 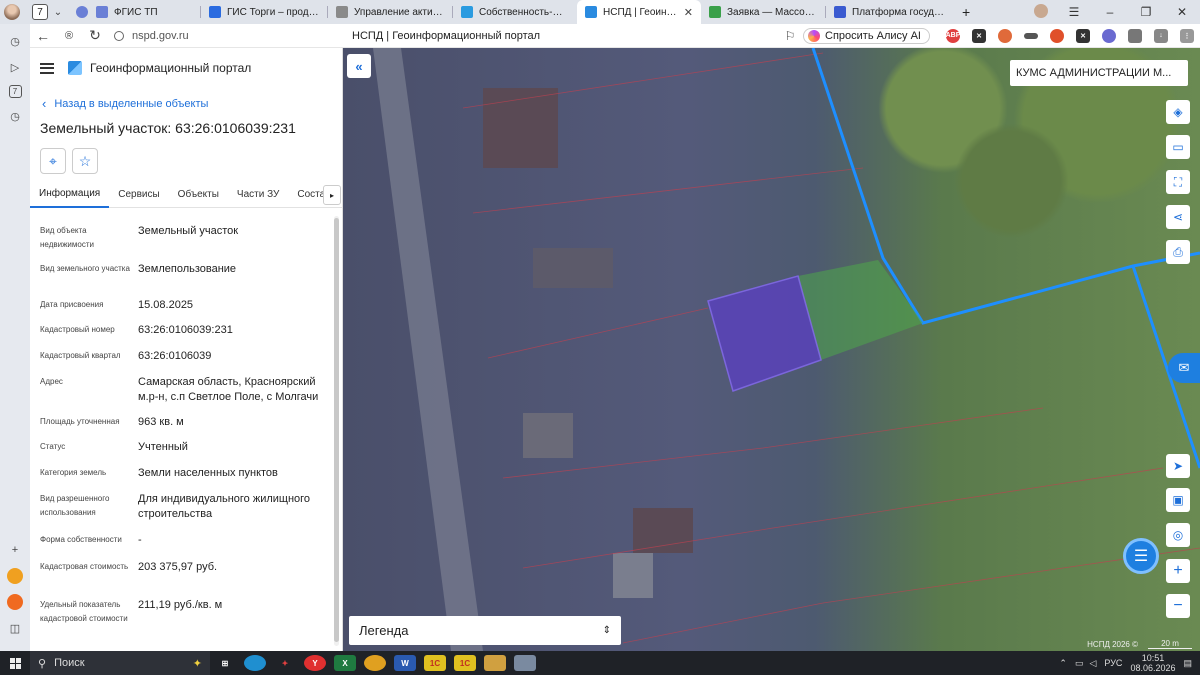 What do you see at coordinates (1187, 663) in the screenshot?
I see `notifications-icon: ▤` at bounding box center [1187, 663].